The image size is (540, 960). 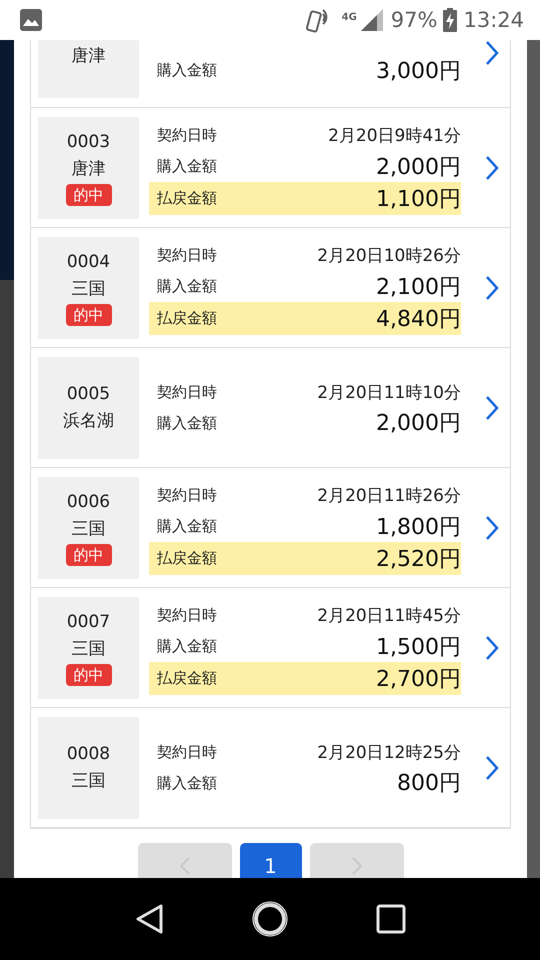 I want to click on home-icon, so click(x=269, y=919).